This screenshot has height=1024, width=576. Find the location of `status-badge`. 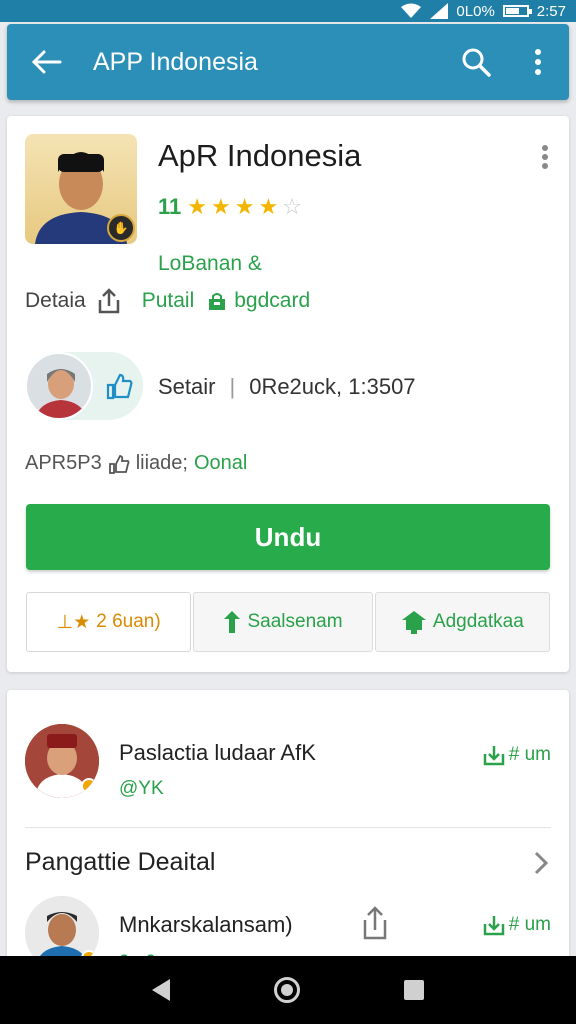

status-badge is located at coordinates (89, 786).